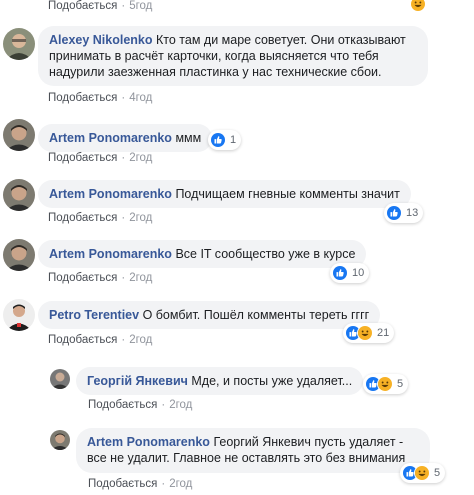 The width and height of the screenshot is (474, 495). I want to click on reaction-count: 21, so click(383, 333).